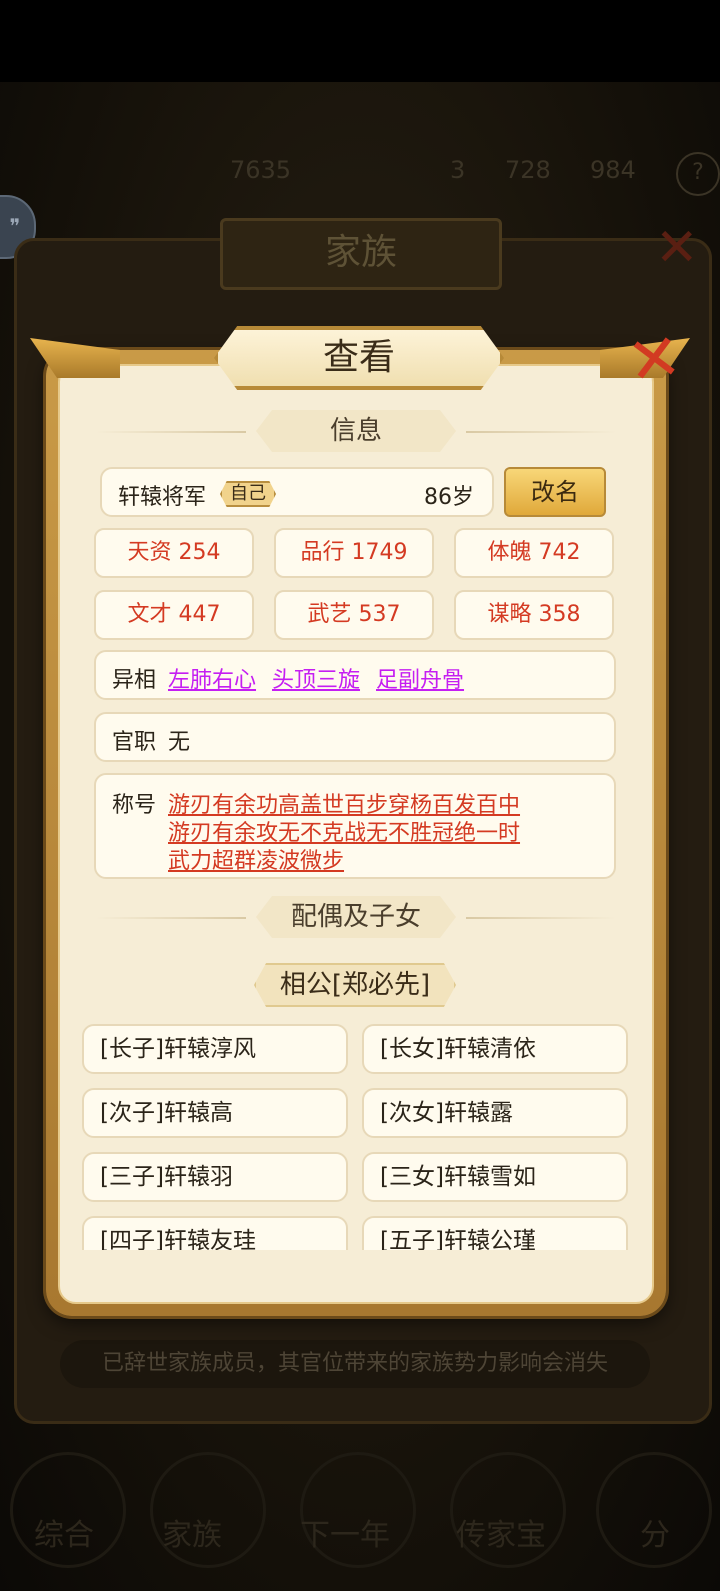 This screenshot has width=720, height=1591. I want to click on child-item: [三子]轩辕羽, so click(215, 1177).